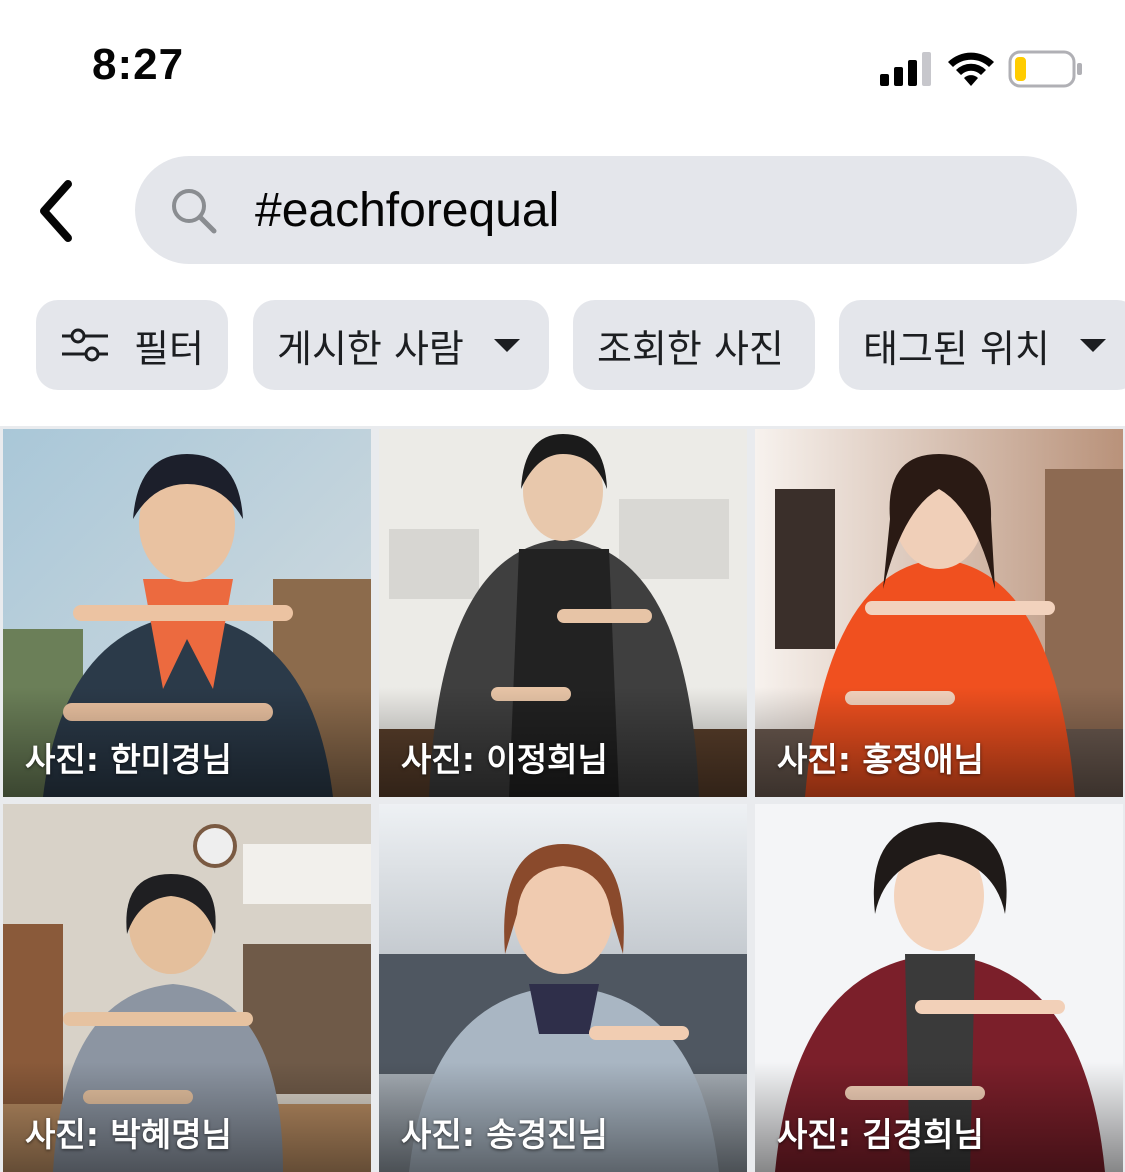 The height and width of the screenshot is (1172, 1125). Describe the element at coordinates (563, 613) in the screenshot. I see `photo-tile: 사진: 이정희님` at that location.